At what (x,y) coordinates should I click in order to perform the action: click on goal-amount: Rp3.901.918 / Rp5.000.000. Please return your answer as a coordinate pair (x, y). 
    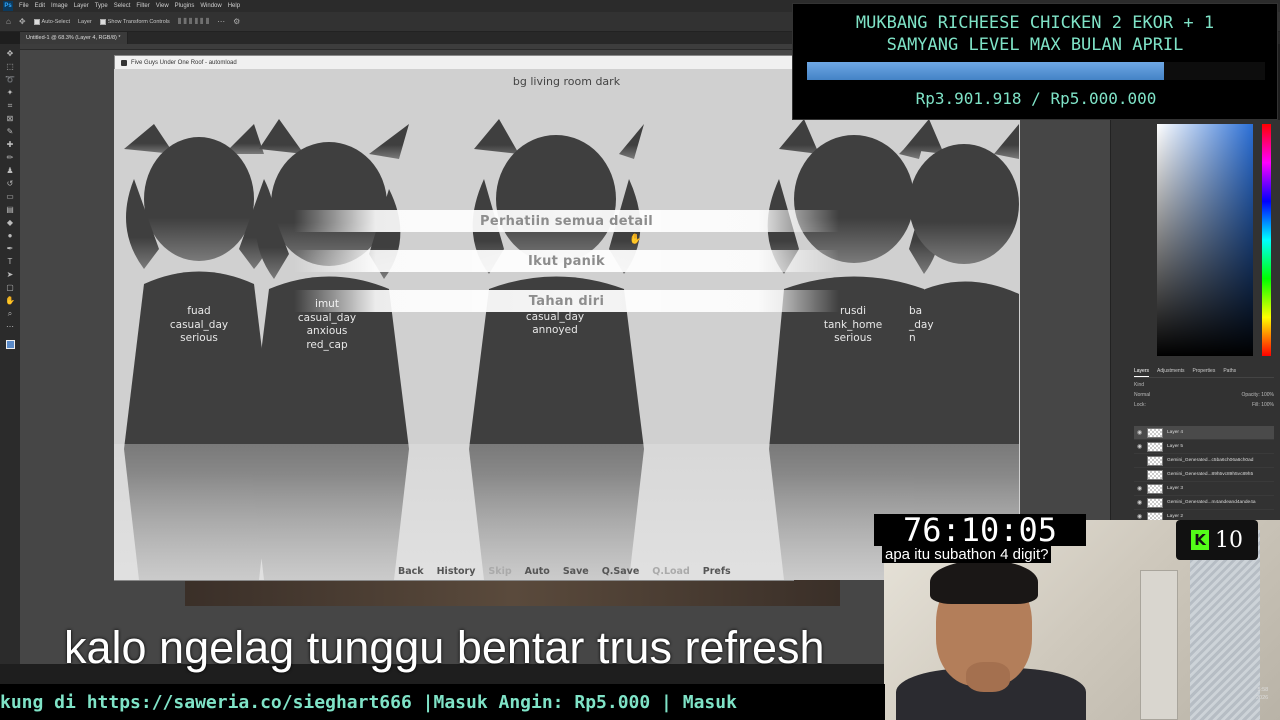
    Looking at the image, I should click on (1036, 98).